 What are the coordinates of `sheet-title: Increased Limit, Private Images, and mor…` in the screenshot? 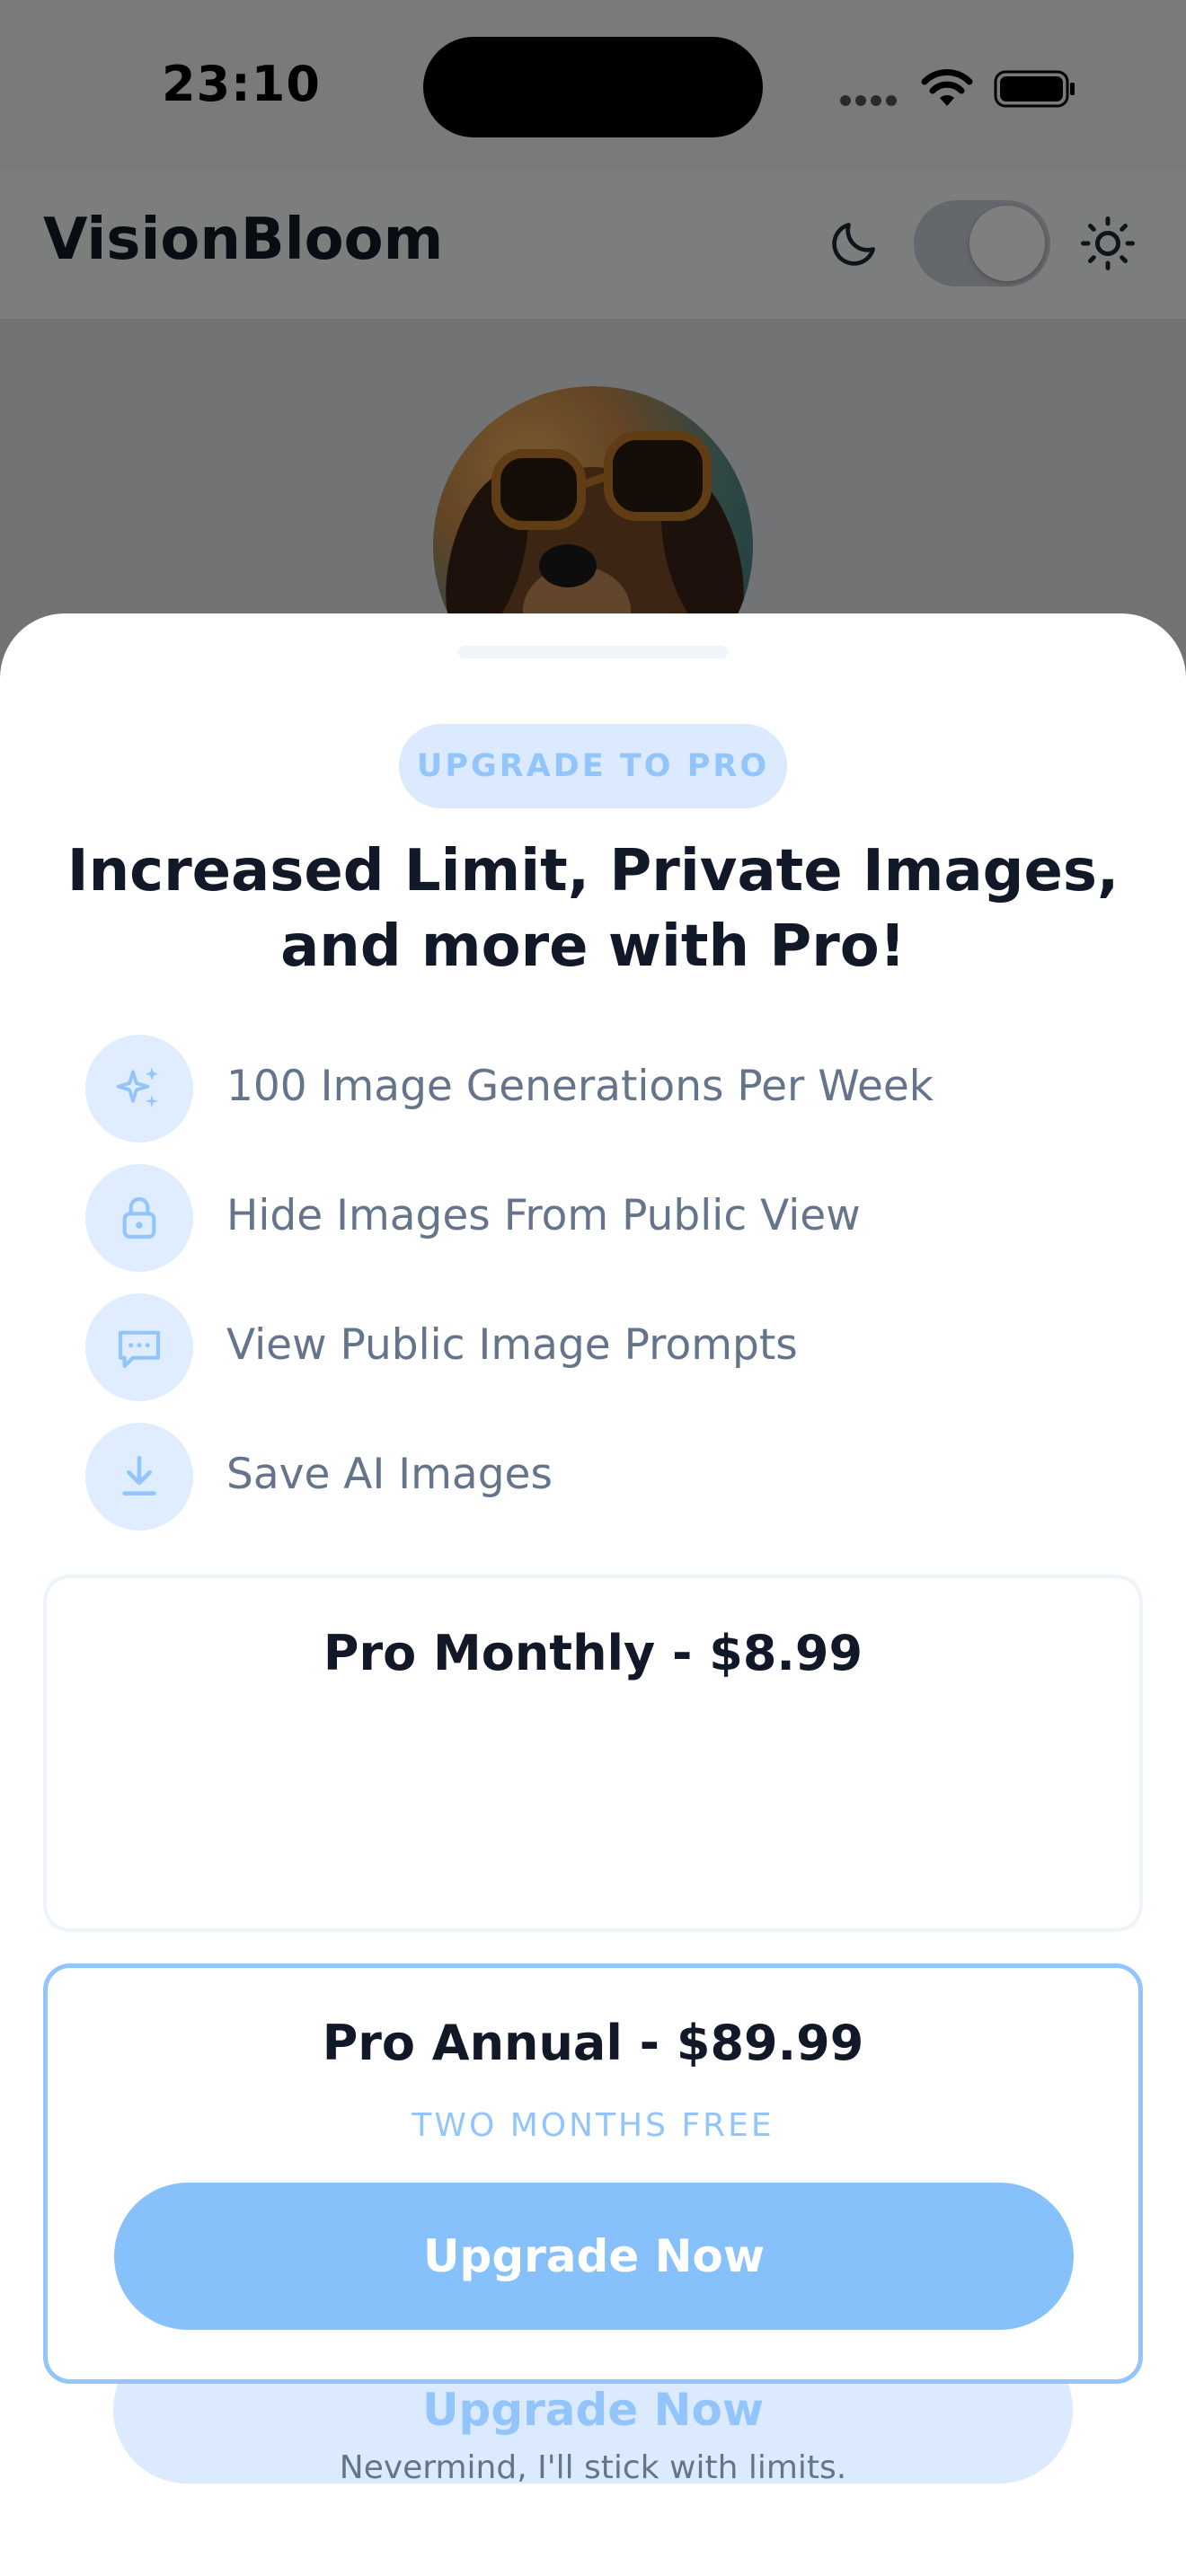 It's located at (593, 909).